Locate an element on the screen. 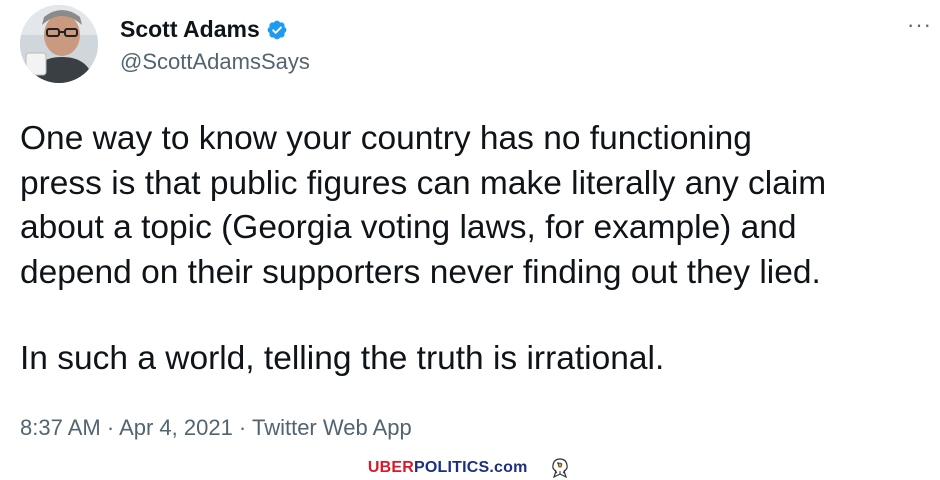 This screenshot has width=940, height=480. tweet-meta: 8:37 AM · Apr 4, 2021 · Twitter Web App is located at coordinates (216, 428).